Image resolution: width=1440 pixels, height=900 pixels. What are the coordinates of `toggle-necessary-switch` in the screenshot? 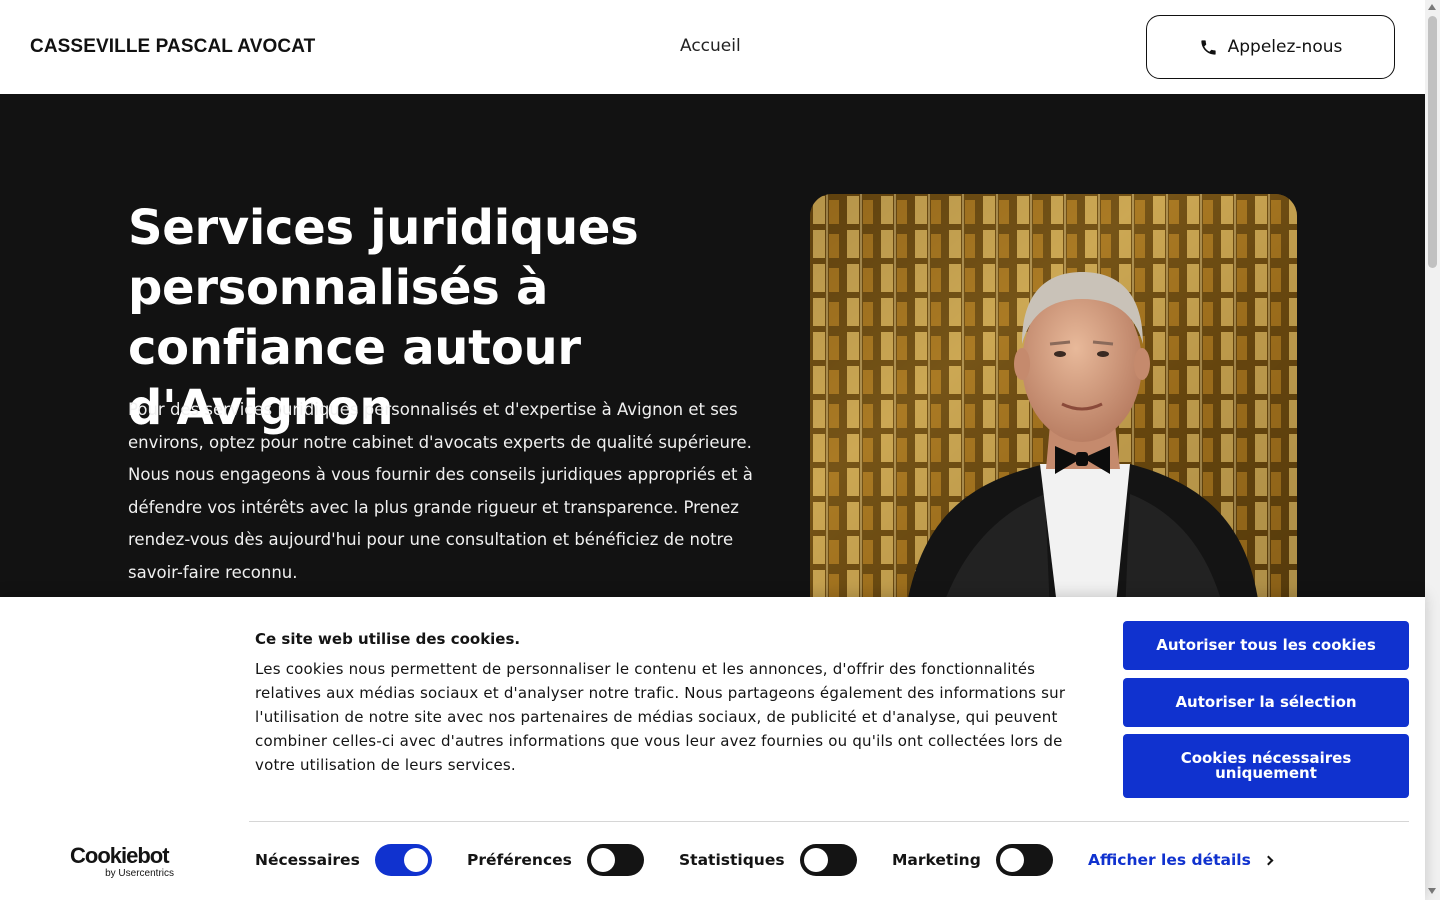 It's located at (403, 860).